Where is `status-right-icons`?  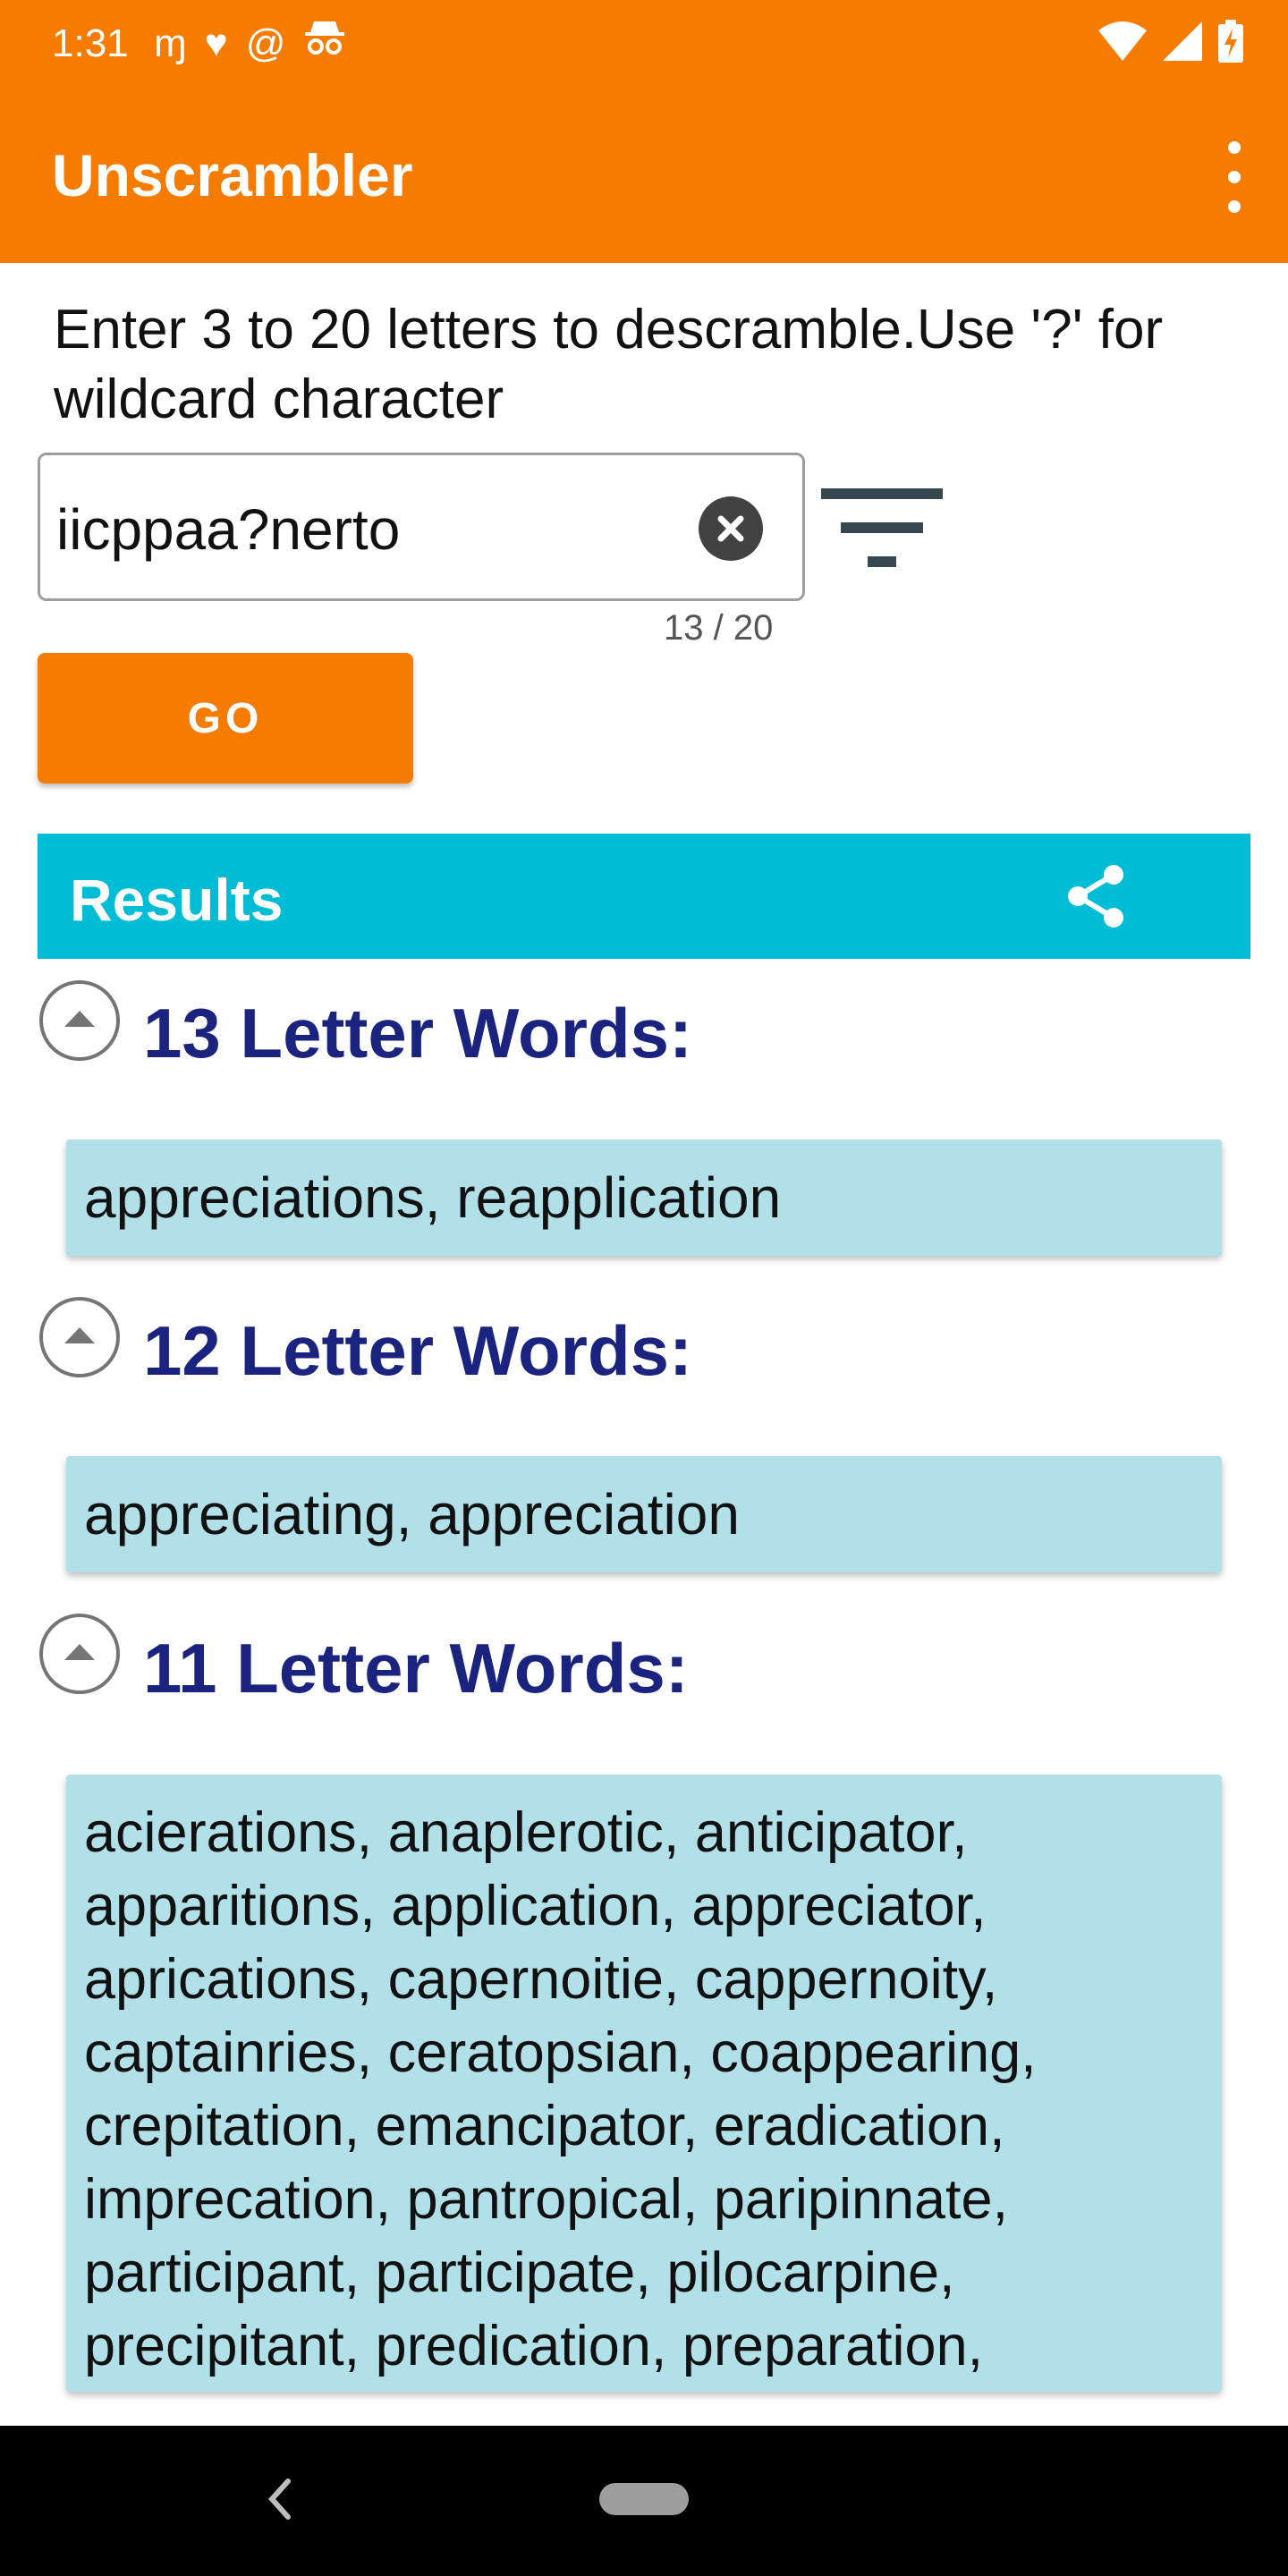 status-right-icons is located at coordinates (1170, 41).